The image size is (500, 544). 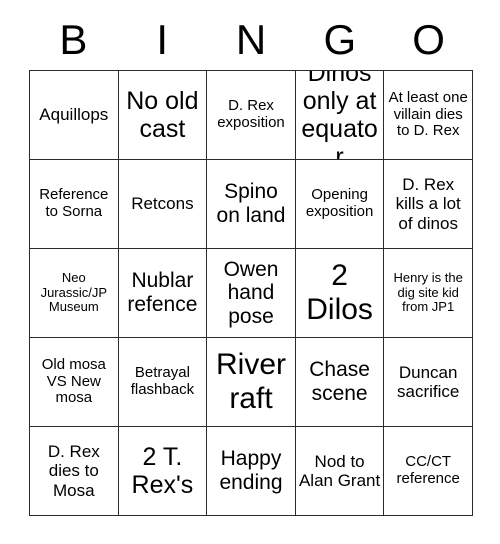 I want to click on bingo-cell-label: Dinos only at equator, so click(x=339, y=115).